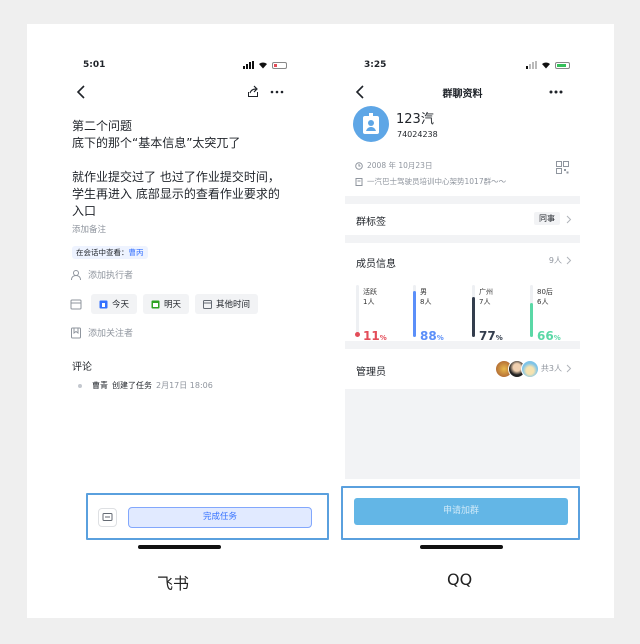  I want to click on comment-dot, so click(80, 385).